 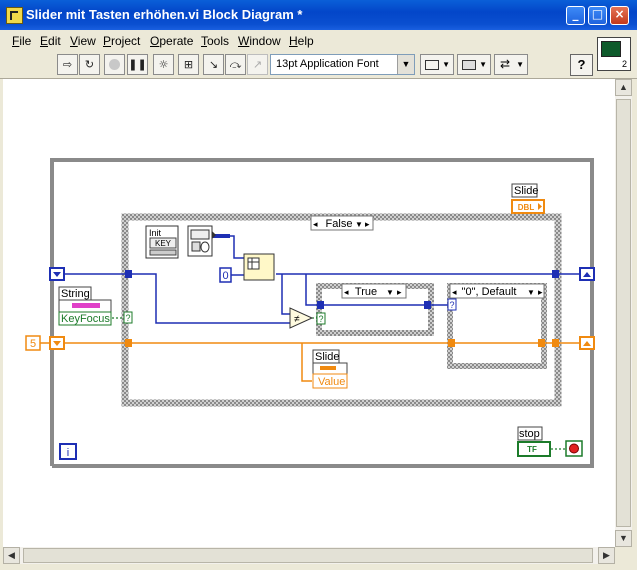 What do you see at coordinates (163, 243) in the screenshot?
I see `init-key-label-key: KEY` at bounding box center [163, 243].